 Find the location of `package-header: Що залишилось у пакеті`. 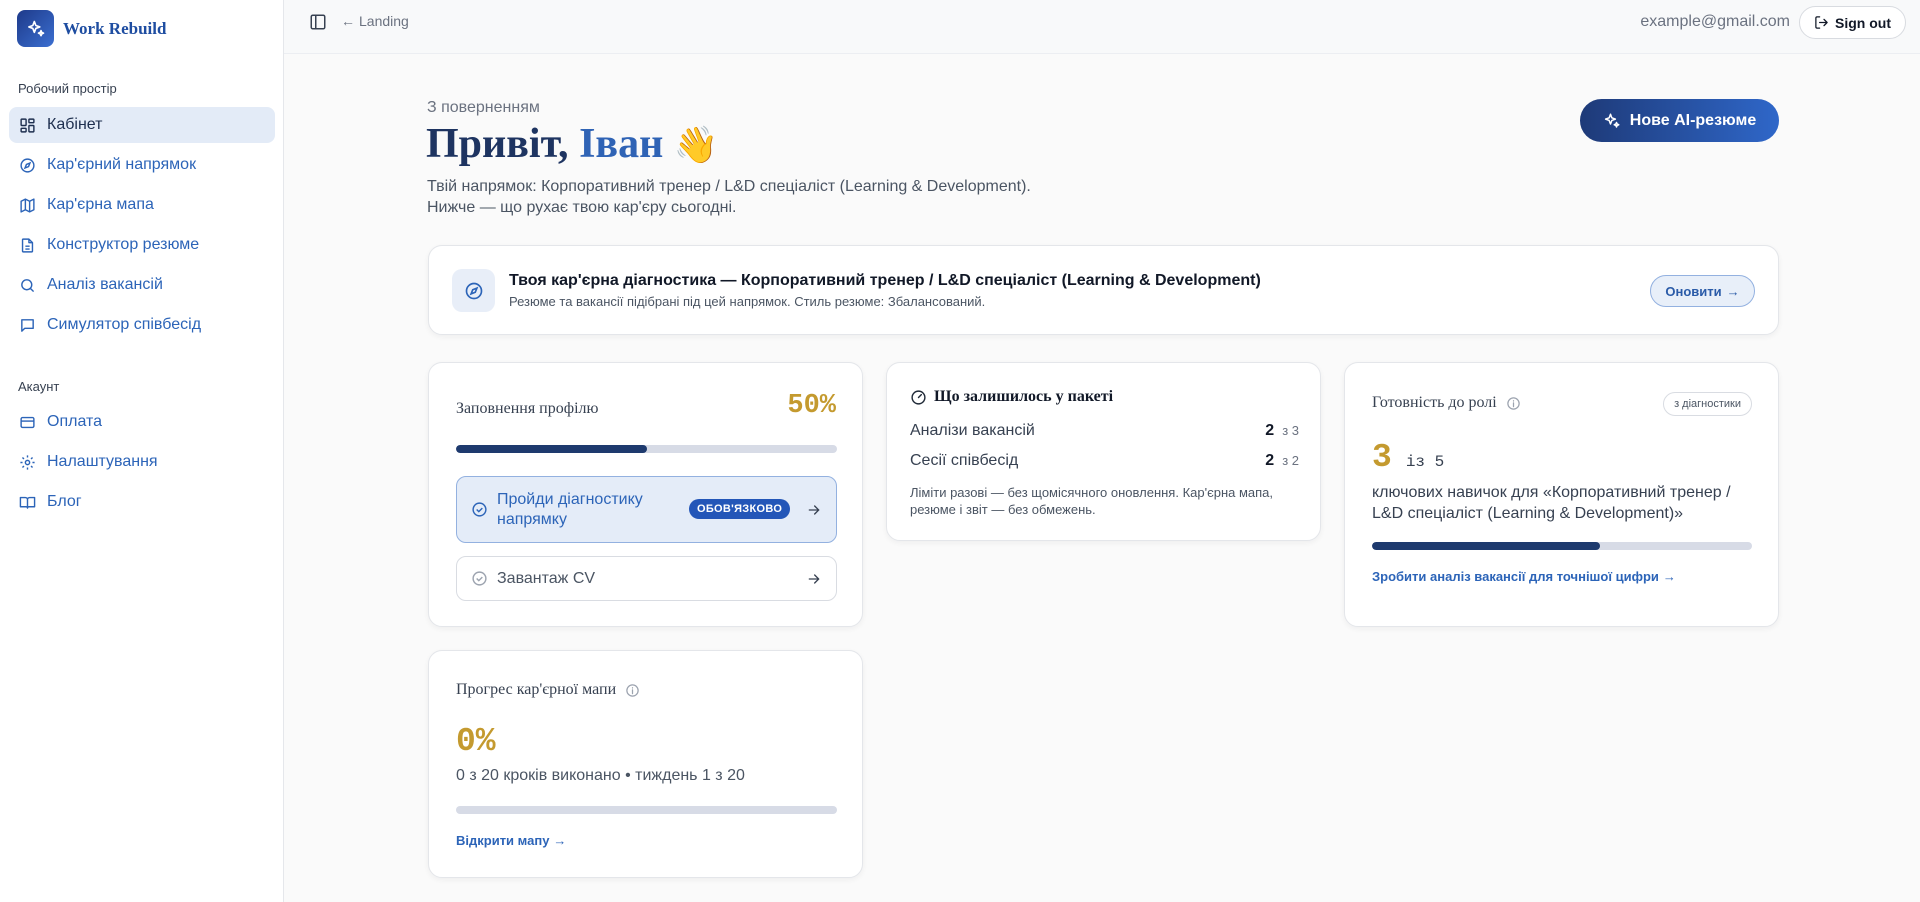

package-header: Що залишилось у пакеті is located at coordinates (1011, 397).